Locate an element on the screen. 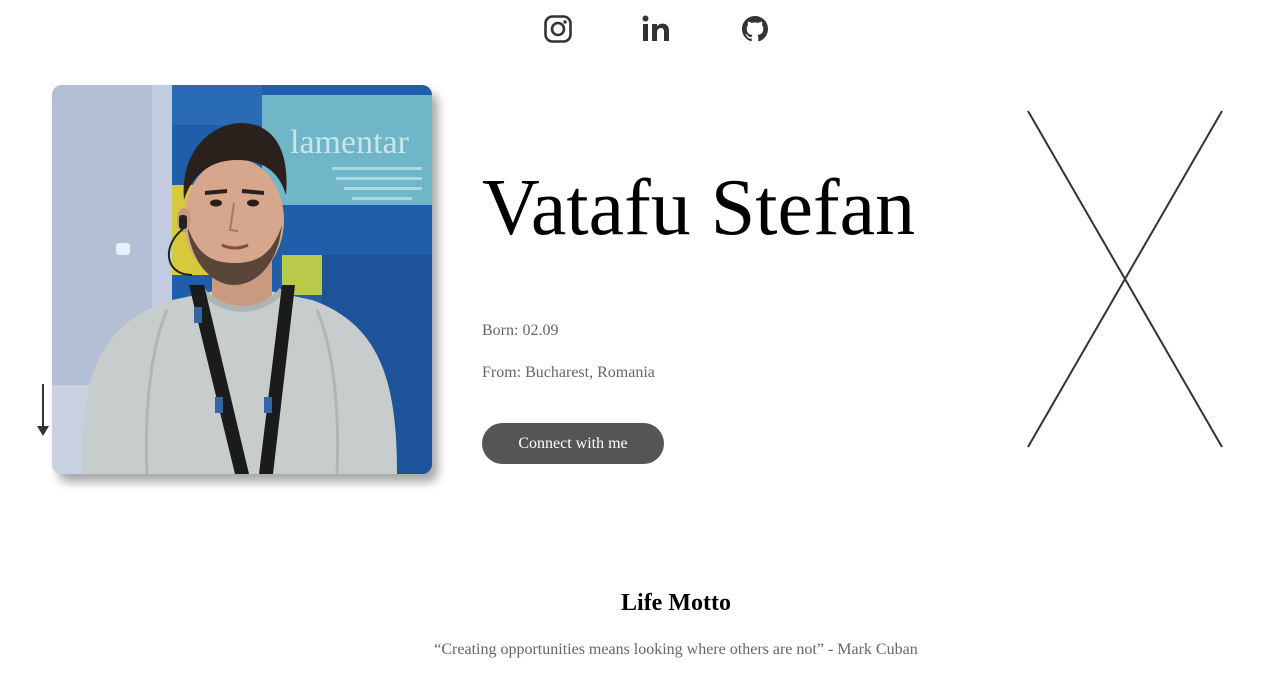  connect-button: Connect with me is located at coordinates (573, 443).